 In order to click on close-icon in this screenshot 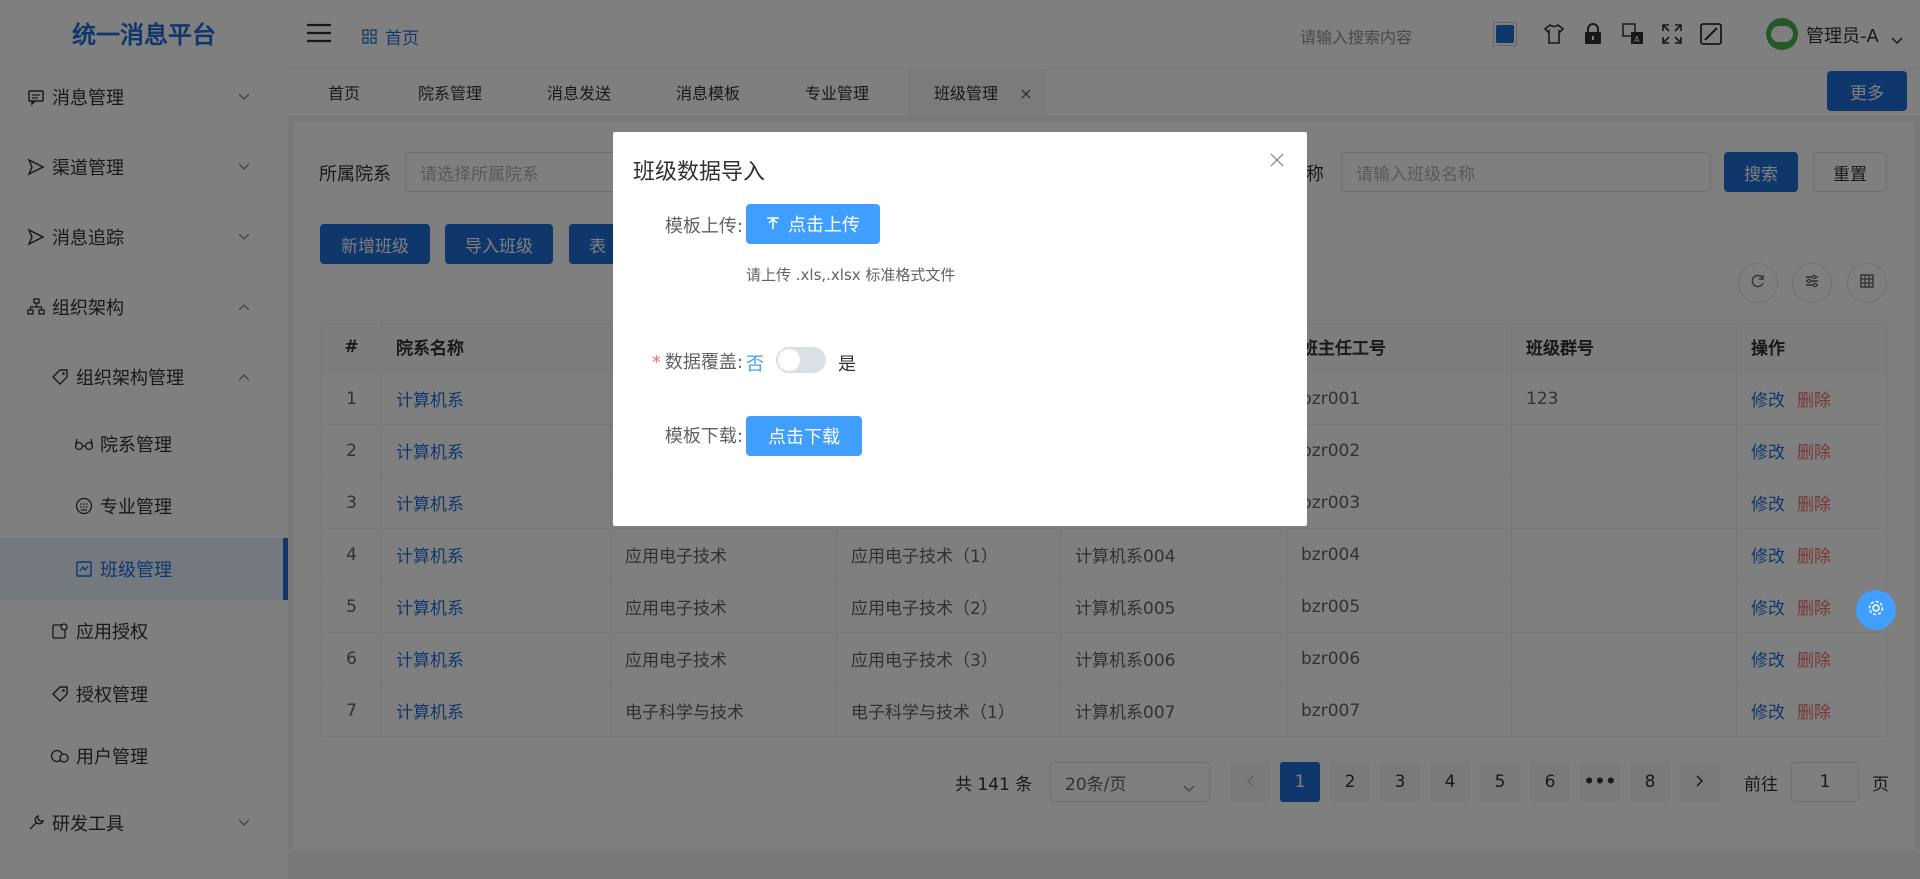, I will do `click(1277, 162)`.